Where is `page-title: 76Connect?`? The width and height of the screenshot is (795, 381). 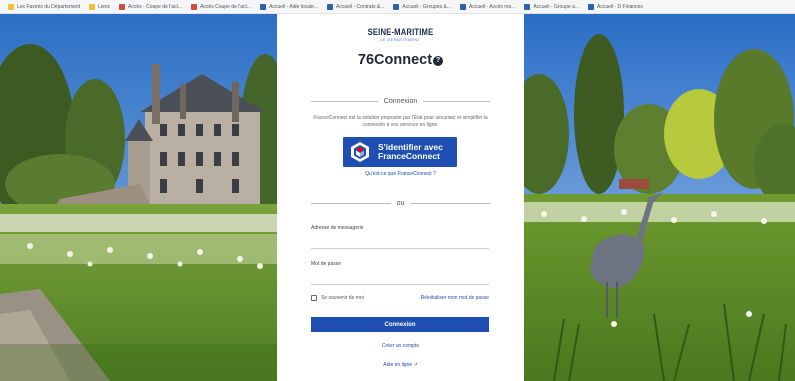 page-title: 76Connect? is located at coordinates (400, 60).